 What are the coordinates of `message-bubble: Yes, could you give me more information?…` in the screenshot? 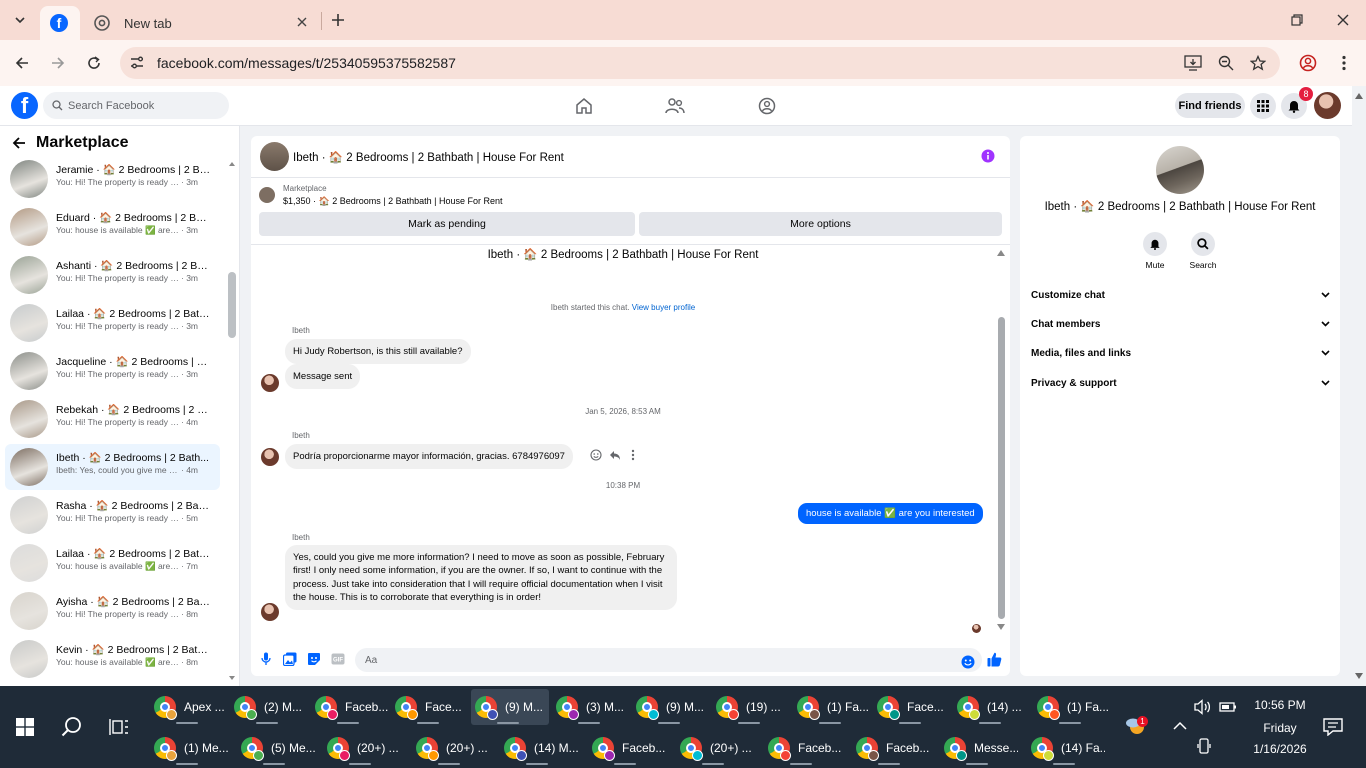 It's located at (481, 578).